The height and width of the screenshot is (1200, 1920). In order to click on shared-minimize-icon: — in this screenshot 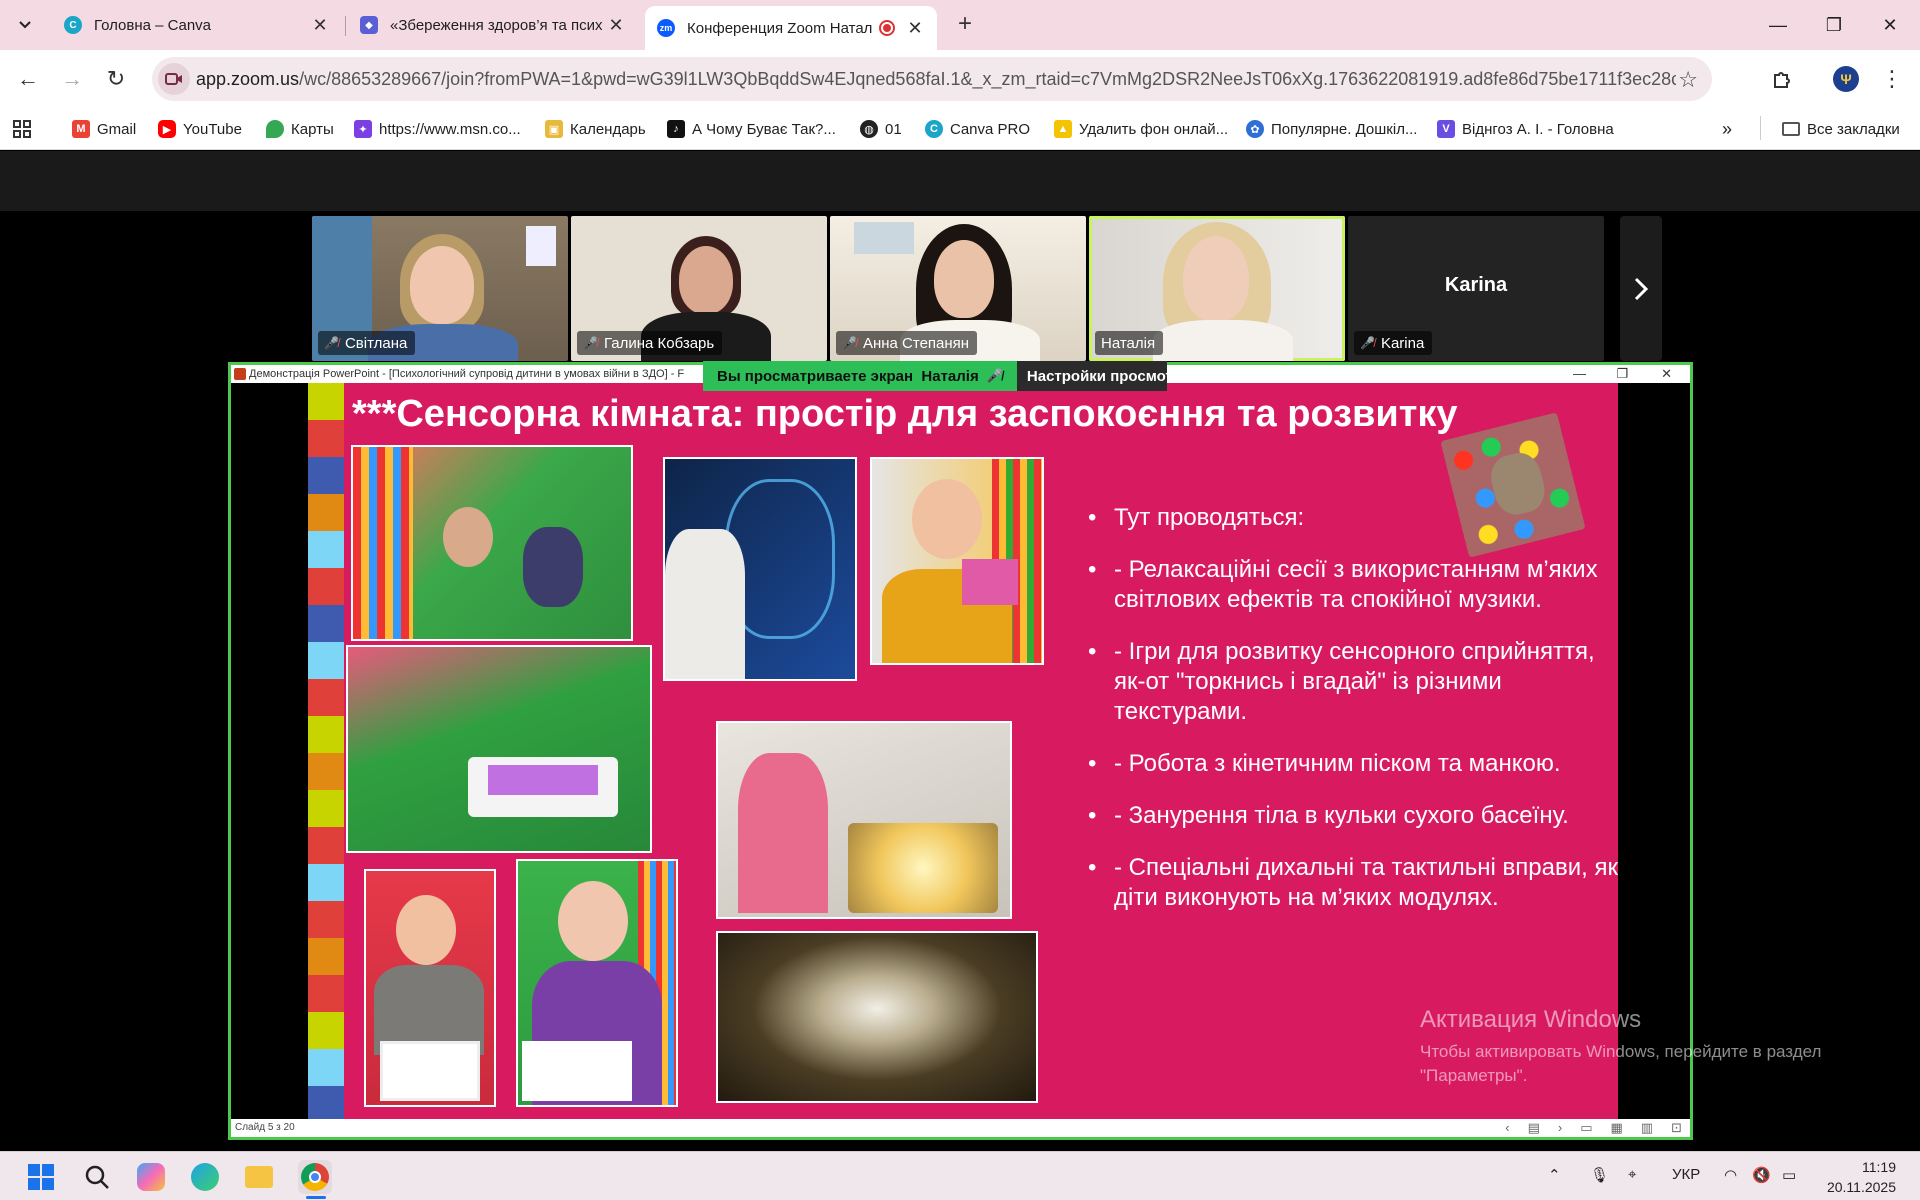, I will do `click(1579, 373)`.